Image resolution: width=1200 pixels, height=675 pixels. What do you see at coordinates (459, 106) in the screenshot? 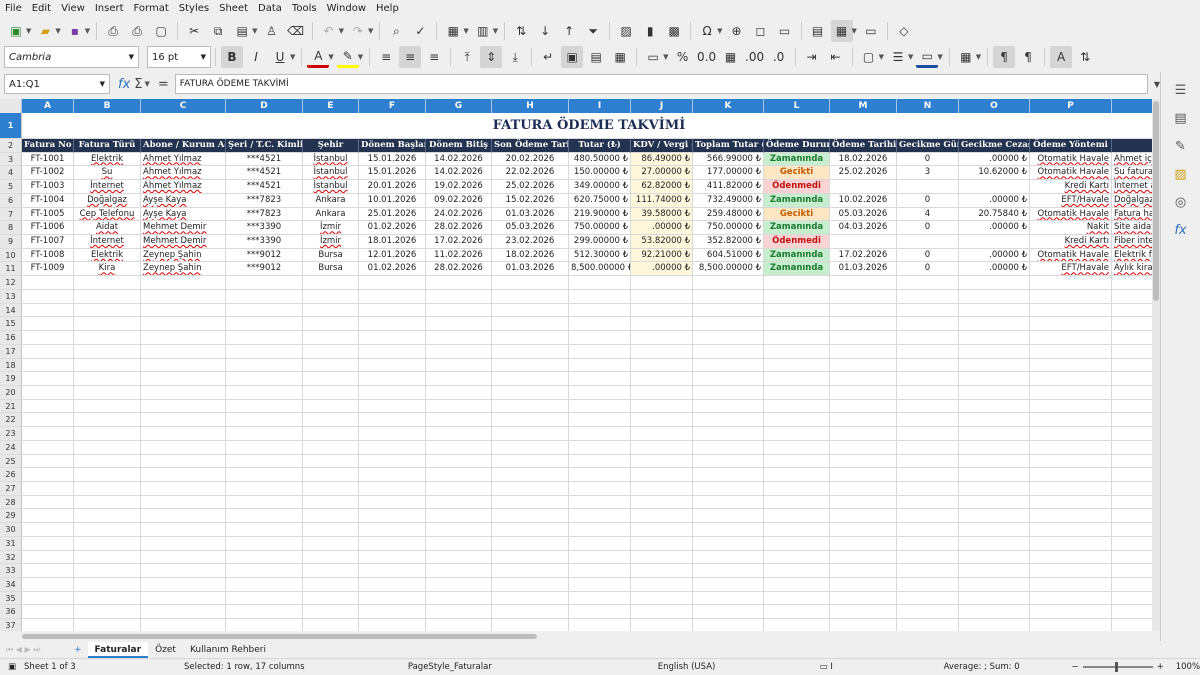
I see `column-header: G` at bounding box center [459, 106].